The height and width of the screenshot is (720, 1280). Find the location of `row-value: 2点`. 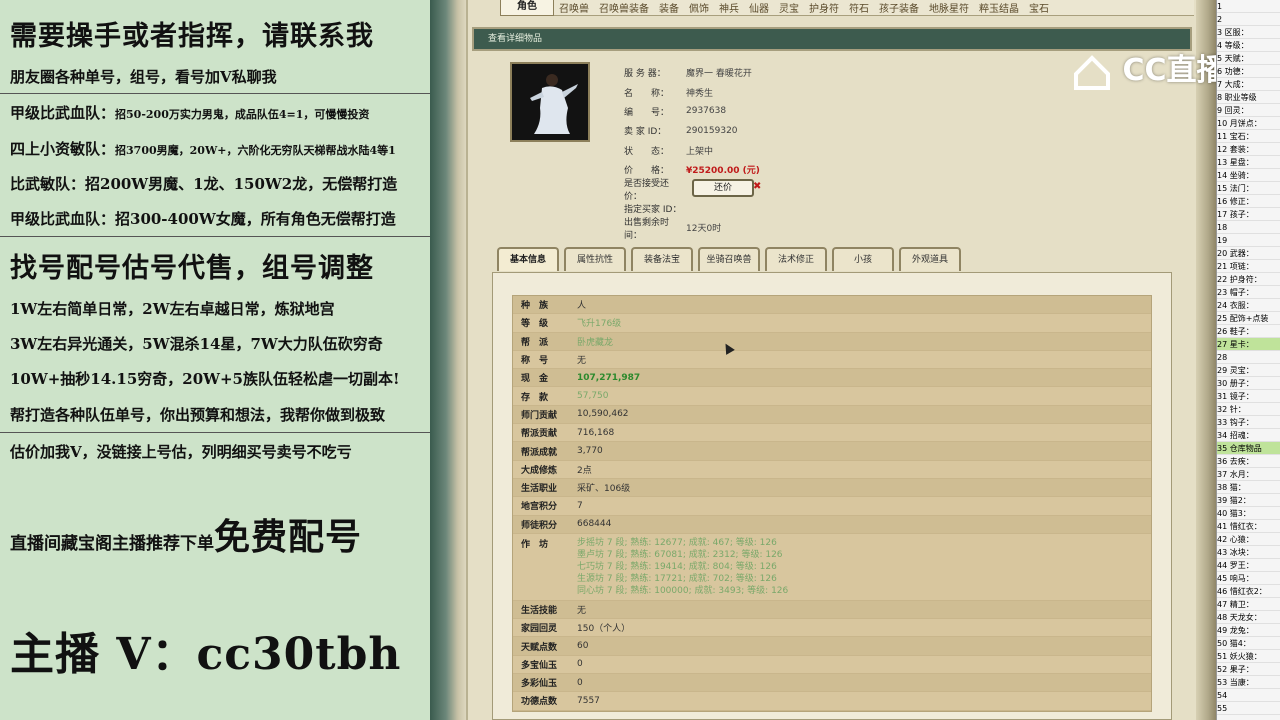

row-value: 2点 is located at coordinates (584, 470).